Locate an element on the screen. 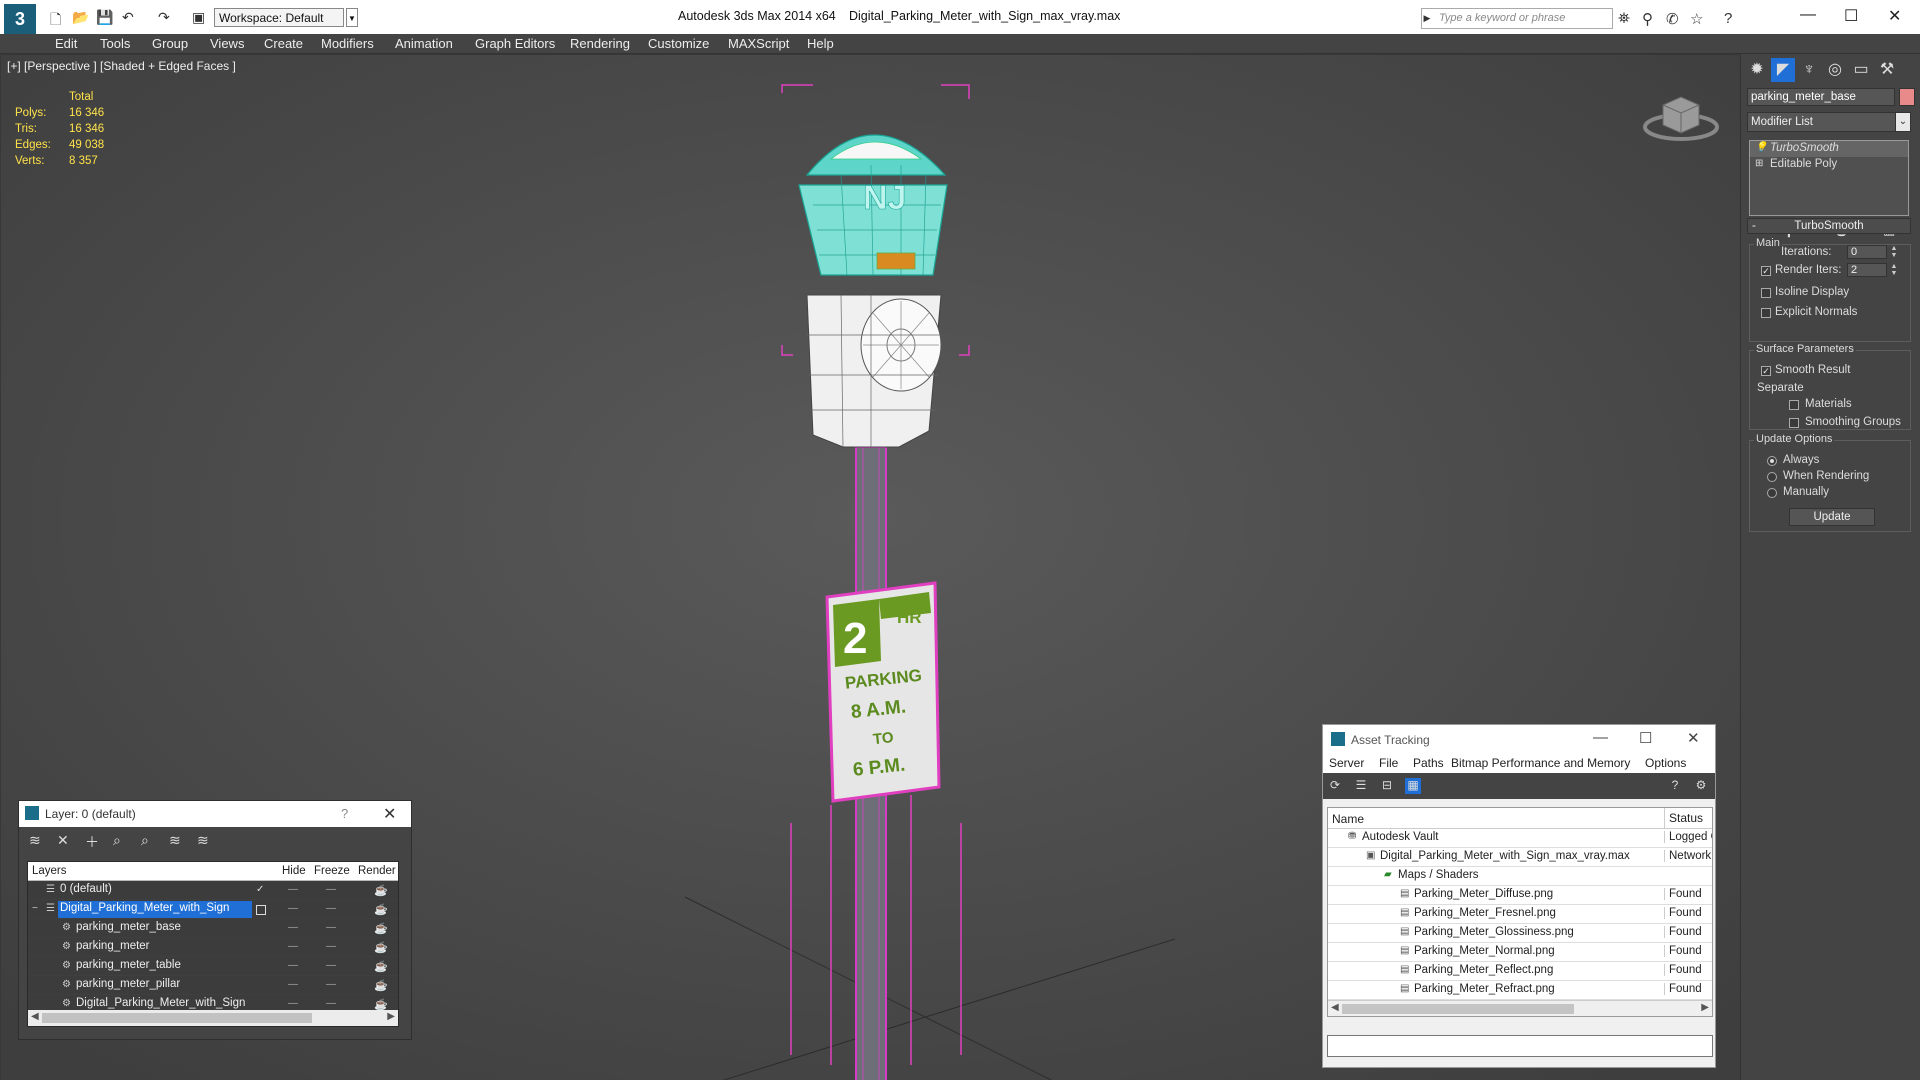 This screenshot has height=1080, width=1920. minimize-icon: — is located at coordinates (1808, 15).